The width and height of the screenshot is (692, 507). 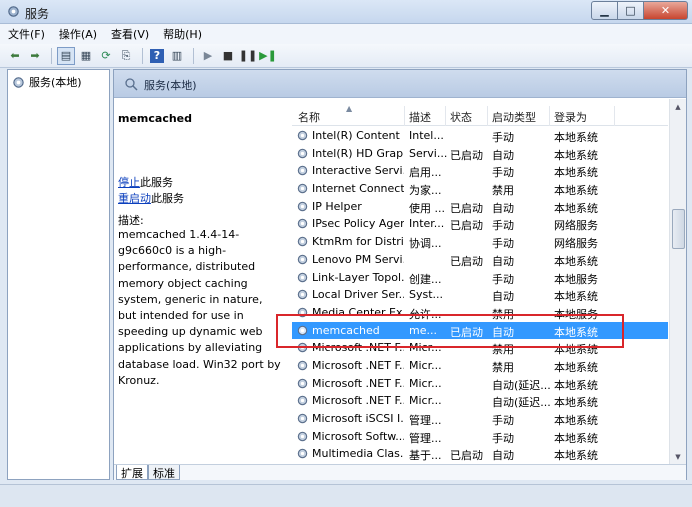 What do you see at coordinates (131, 84) in the screenshot?
I see `search-icon` at bounding box center [131, 84].